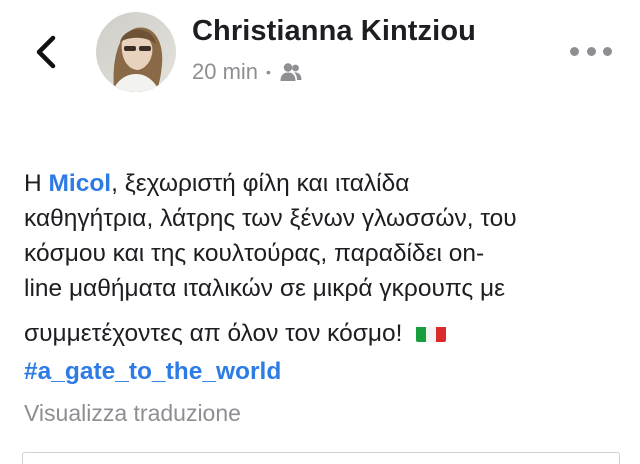  What do you see at coordinates (213, 333) in the screenshot?
I see `post-text-segment: συμμετέχοντες απ όλον τον κόσμο!` at bounding box center [213, 333].